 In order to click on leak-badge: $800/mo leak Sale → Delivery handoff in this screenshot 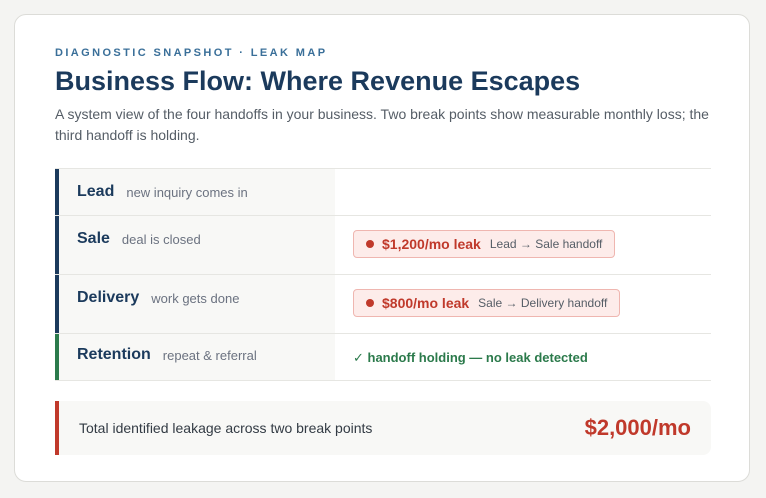, I will do `click(487, 303)`.